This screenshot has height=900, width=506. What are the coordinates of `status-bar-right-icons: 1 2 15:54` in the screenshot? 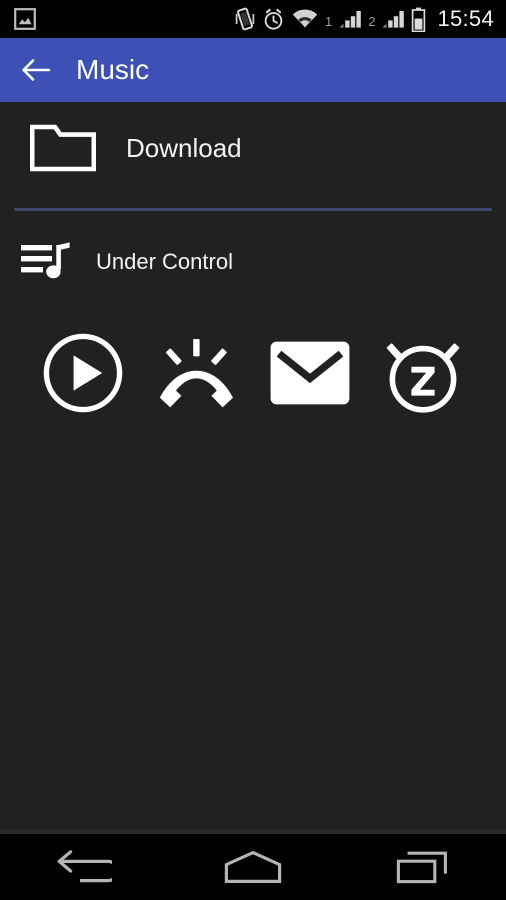 It's located at (370, 19).